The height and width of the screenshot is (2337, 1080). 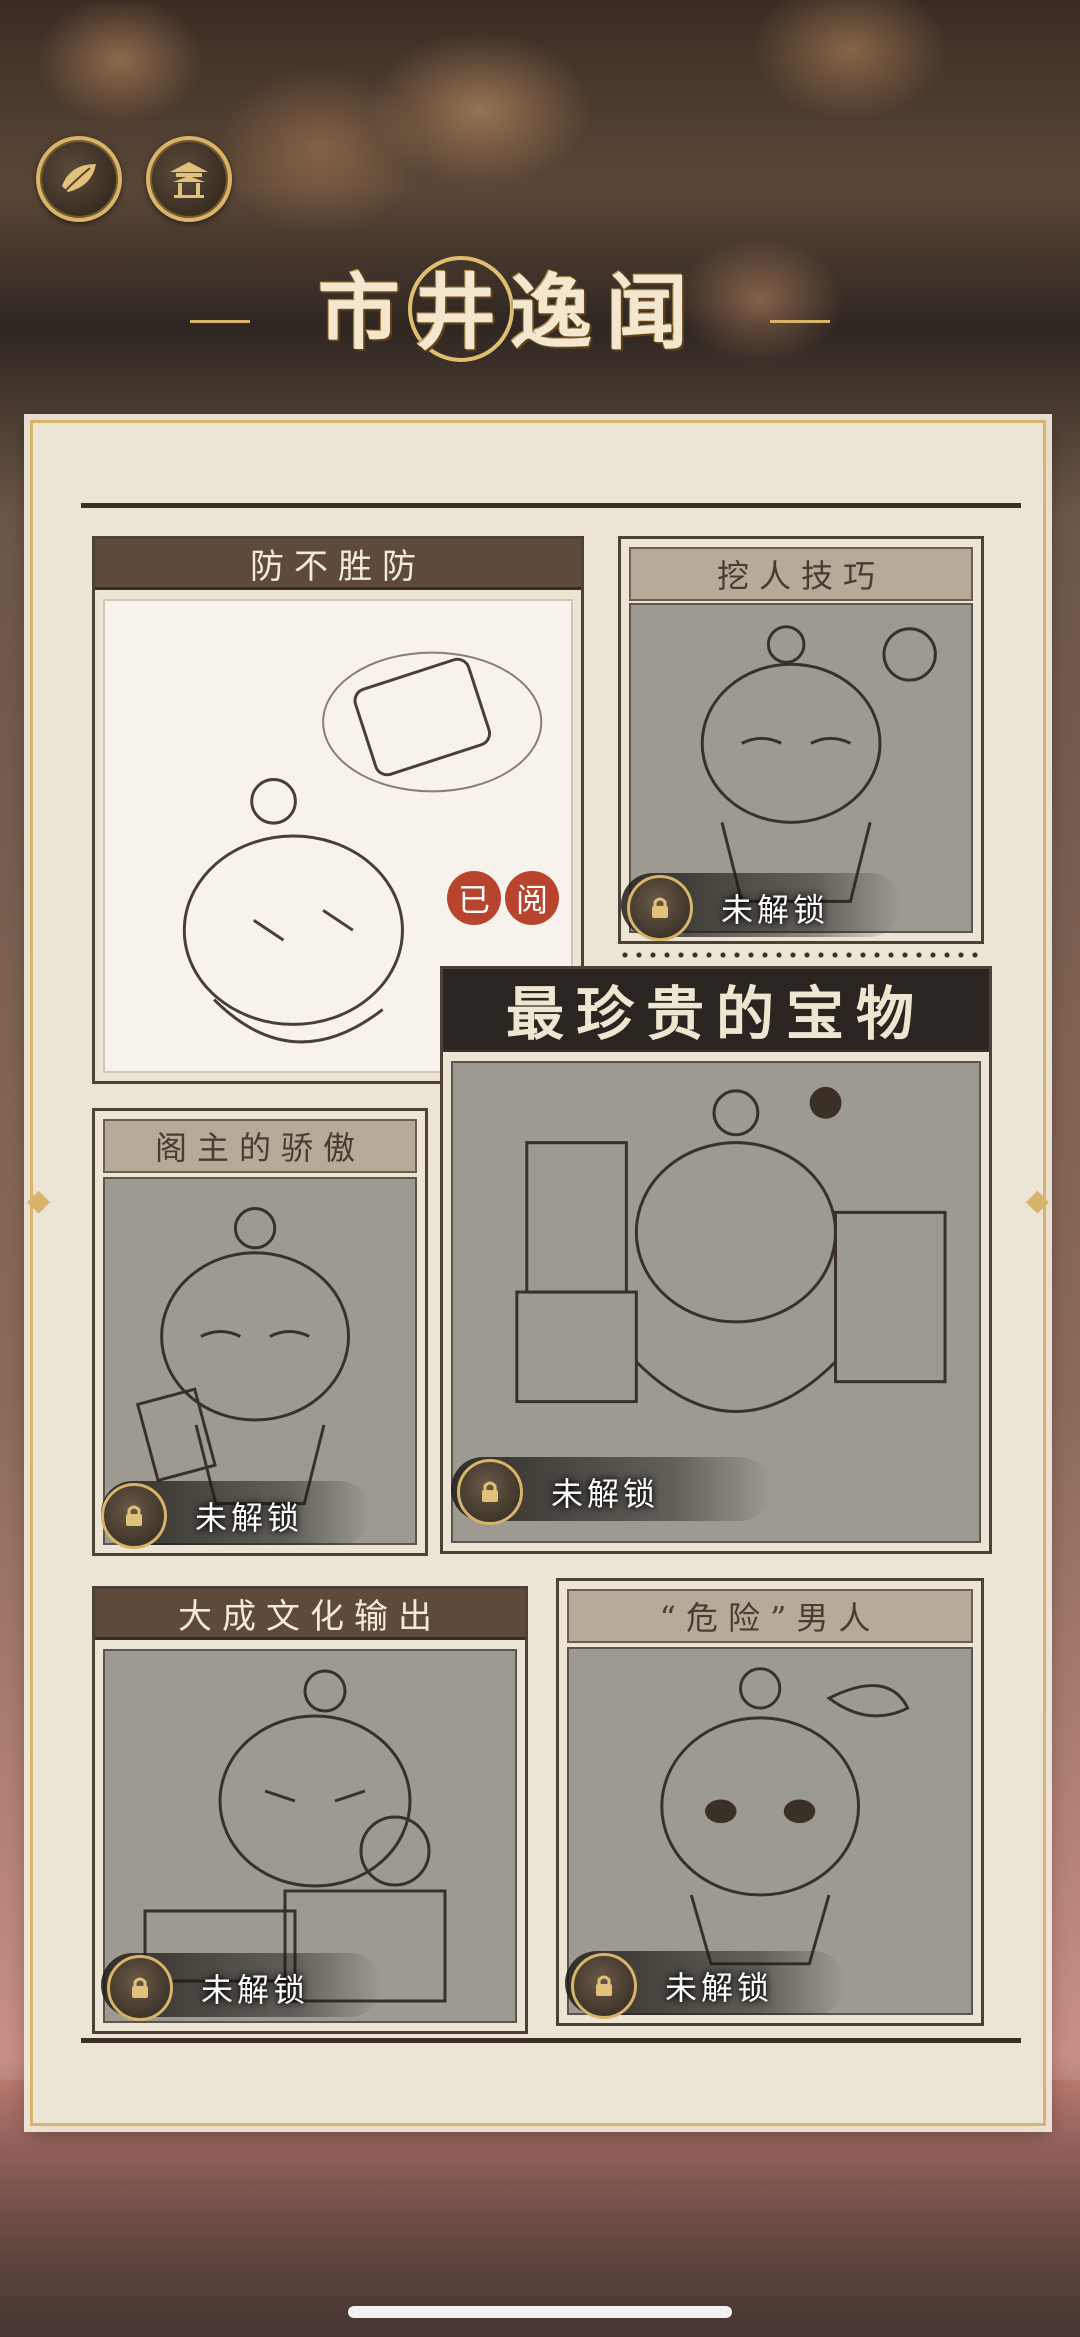 I want to click on read-badge: 已 阅, so click(x=503, y=898).